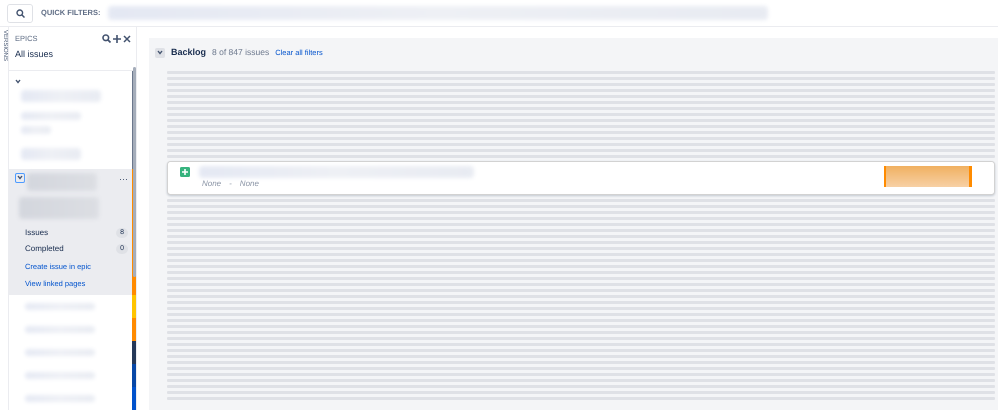 Image resolution: width=998 pixels, height=410 pixels. Describe the element at coordinates (72, 57) in the screenshot. I see `all-issues-item: All issues` at that location.